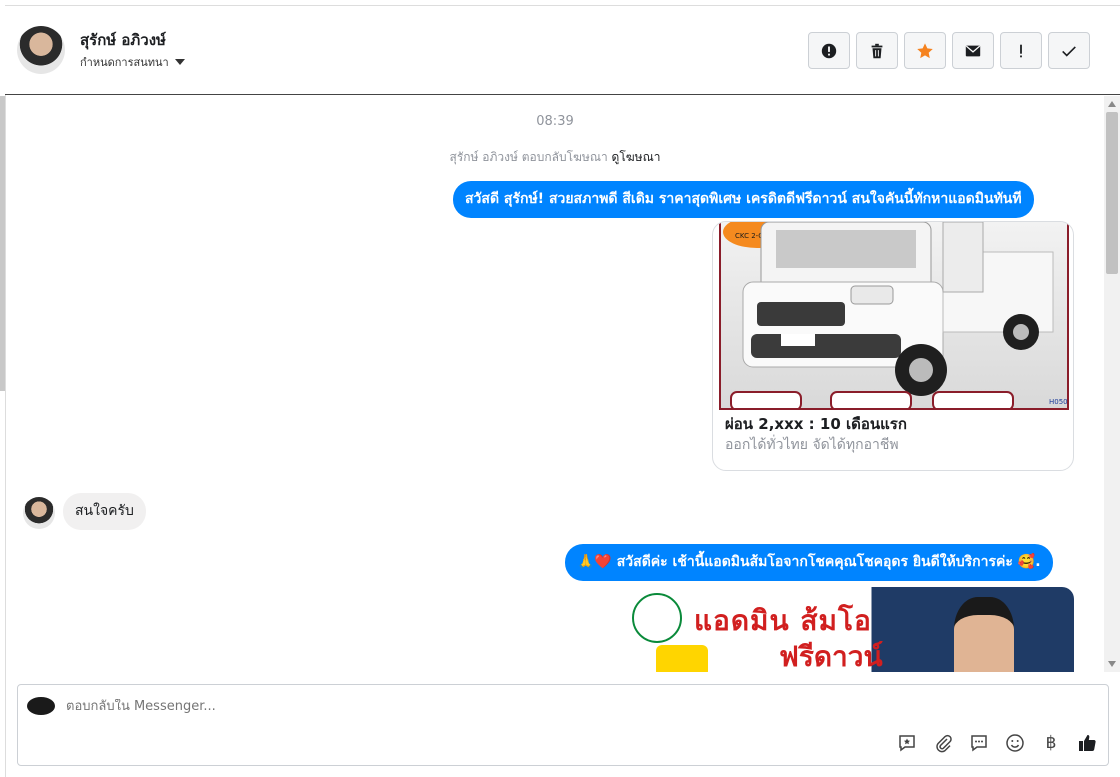 The height and width of the screenshot is (777, 1120). I want to click on sender-avatar, so click(39, 513).